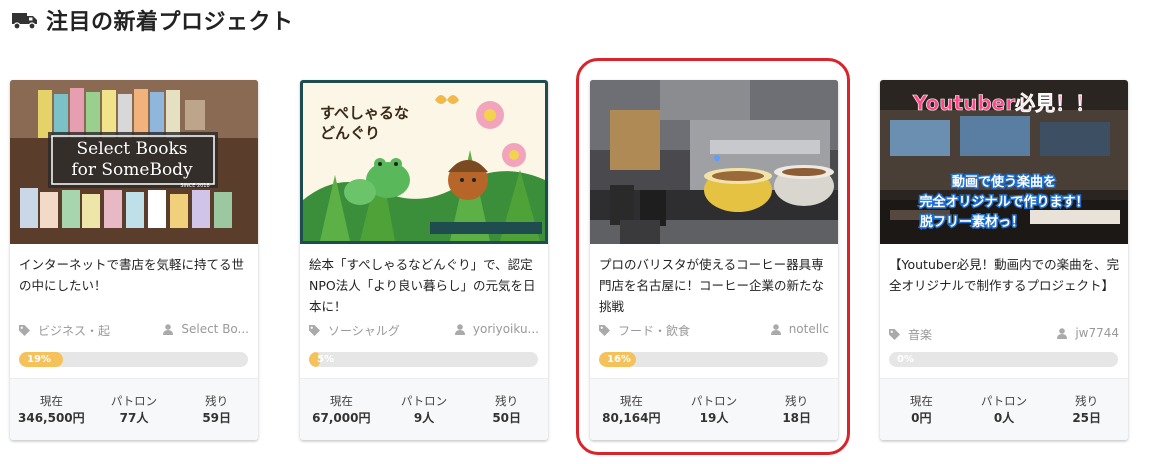  Describe the element at coordinates (425, 285) in the screenshot. I see `project-title: 絵本「すぺしゃるなどんぐり」で、認定NPO法人「より良い暮らし」の元気を日本に！` at that location.